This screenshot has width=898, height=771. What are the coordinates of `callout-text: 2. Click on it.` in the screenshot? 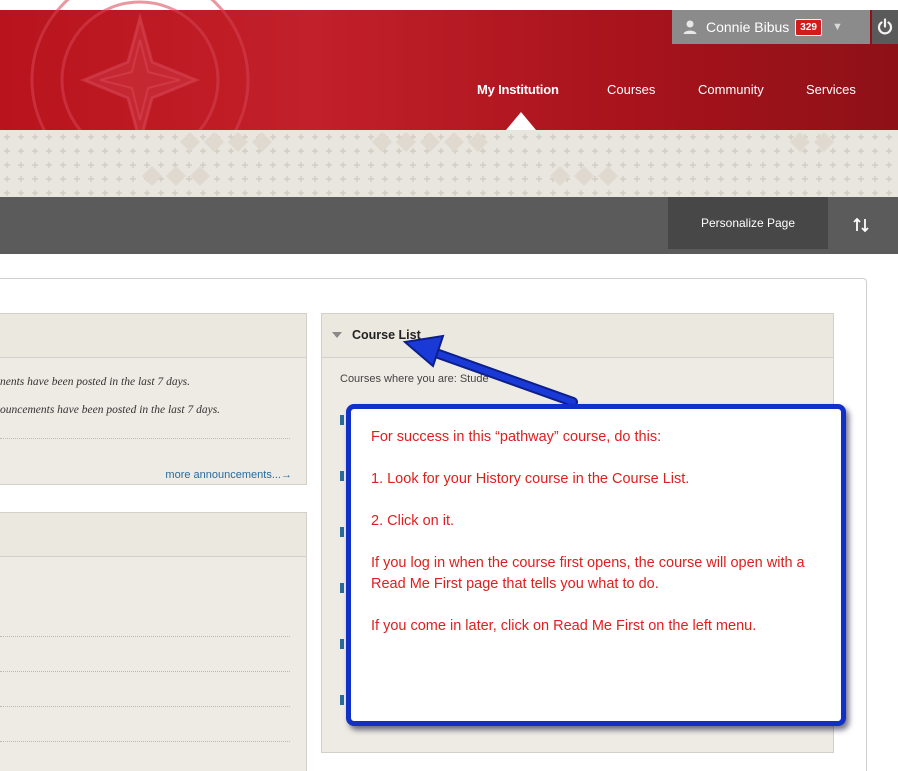 It's located at (412, 521).